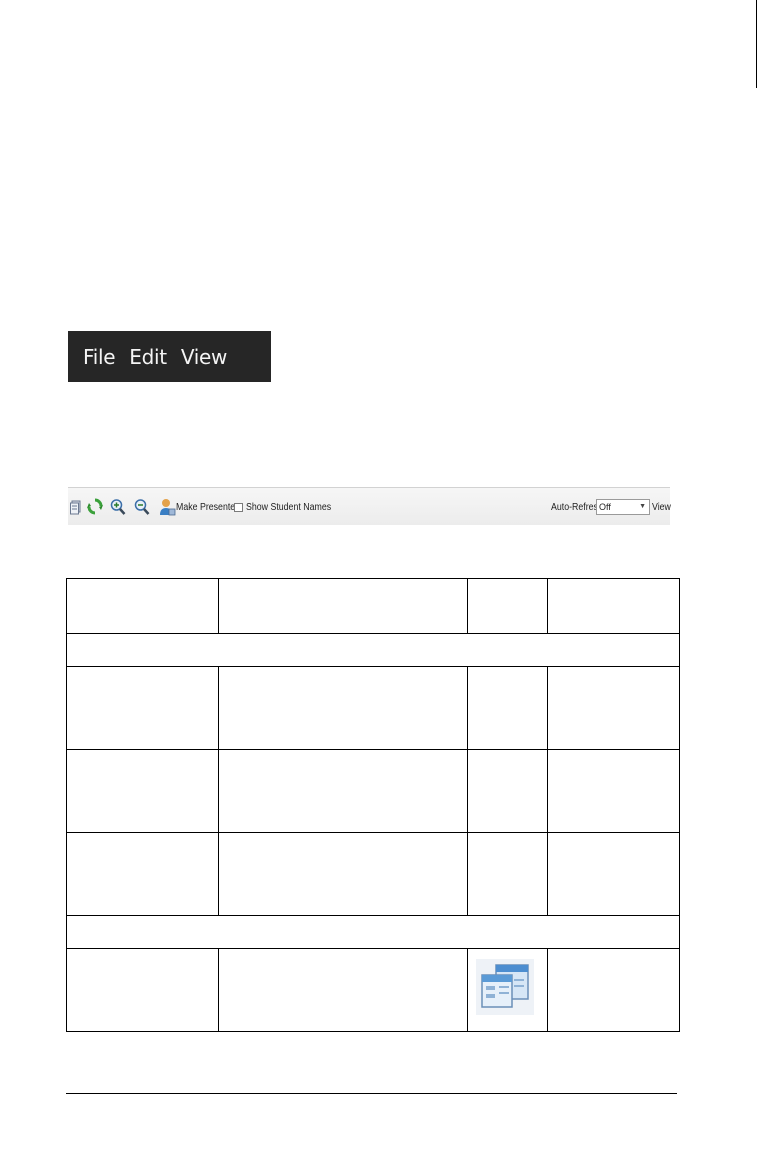  What do you see at coordinates (95, 507) in the screenshot?
I see `refresh-icon` at bounding box center [95, 507].